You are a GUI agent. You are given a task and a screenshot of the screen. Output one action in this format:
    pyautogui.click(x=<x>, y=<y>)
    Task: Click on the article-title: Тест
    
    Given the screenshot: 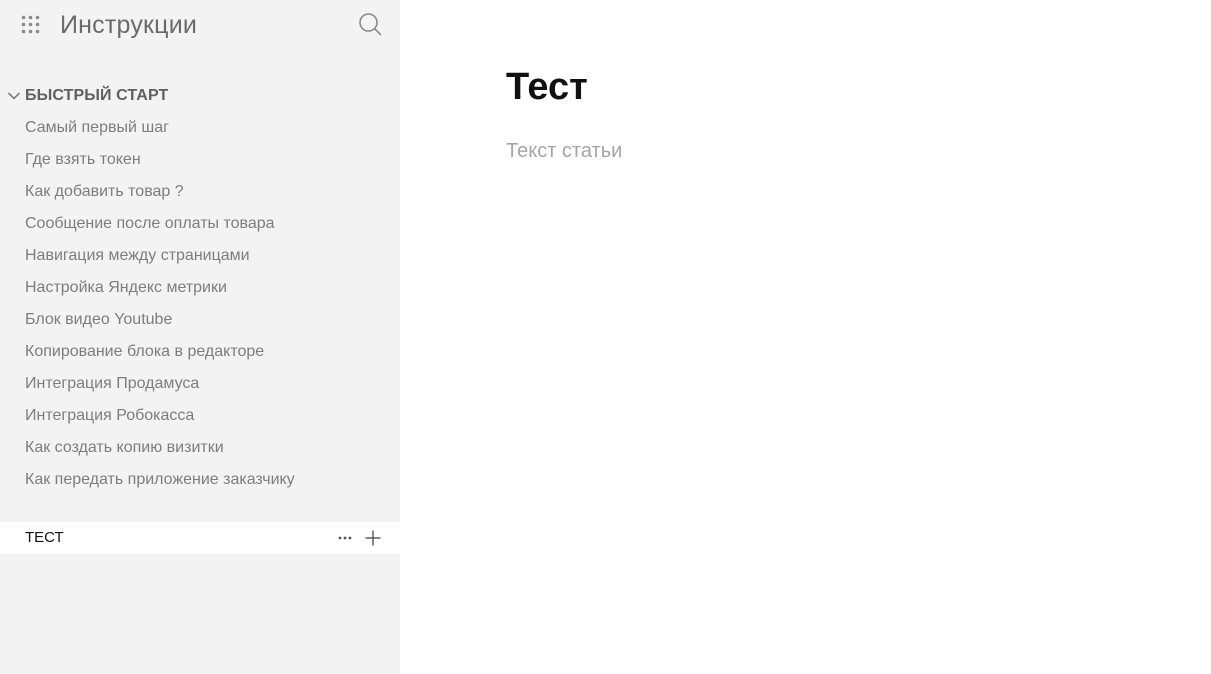 What is the action you would take?
    pyautogui.click(x=547, y=87)
    